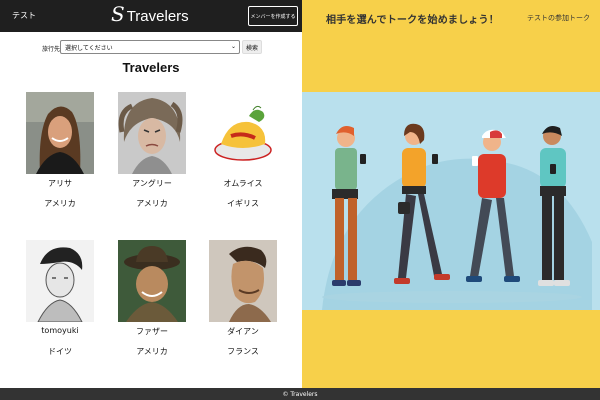 The image size is (600, 400). I want to click on member-card: ダイアン フランス, so click(243, 298).